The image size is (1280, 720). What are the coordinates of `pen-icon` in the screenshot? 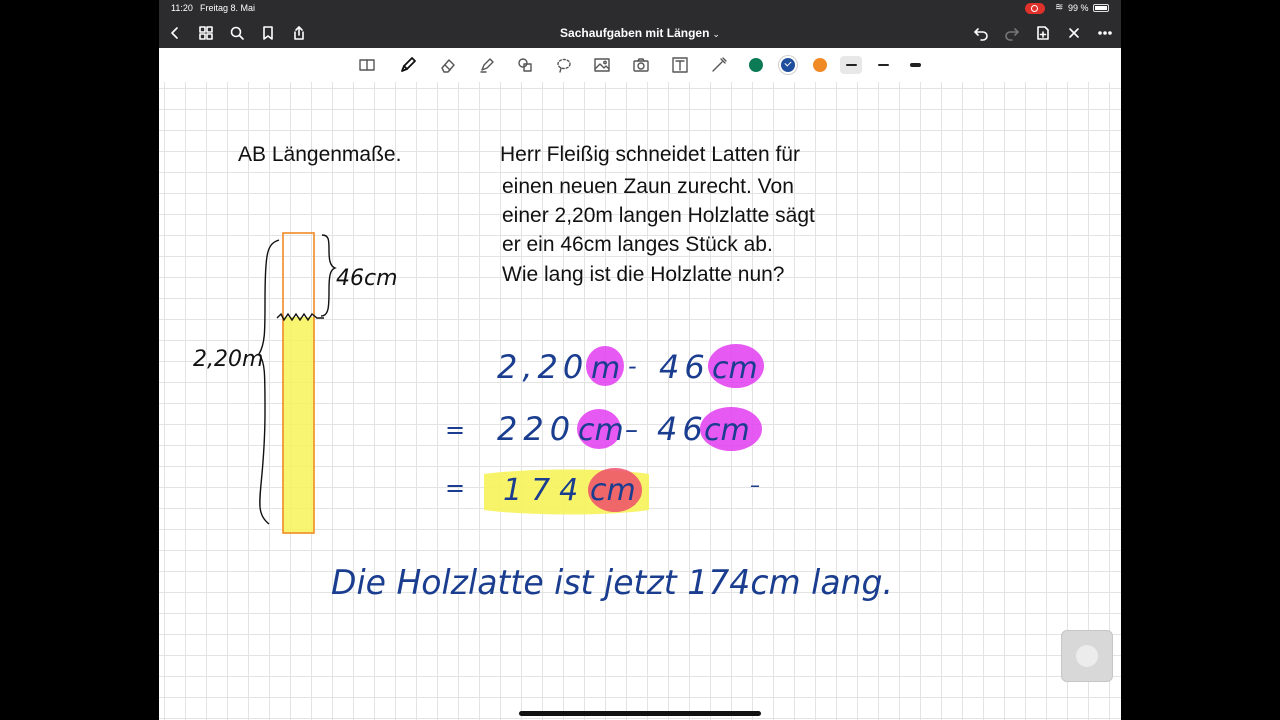 It's located at (408, 64).